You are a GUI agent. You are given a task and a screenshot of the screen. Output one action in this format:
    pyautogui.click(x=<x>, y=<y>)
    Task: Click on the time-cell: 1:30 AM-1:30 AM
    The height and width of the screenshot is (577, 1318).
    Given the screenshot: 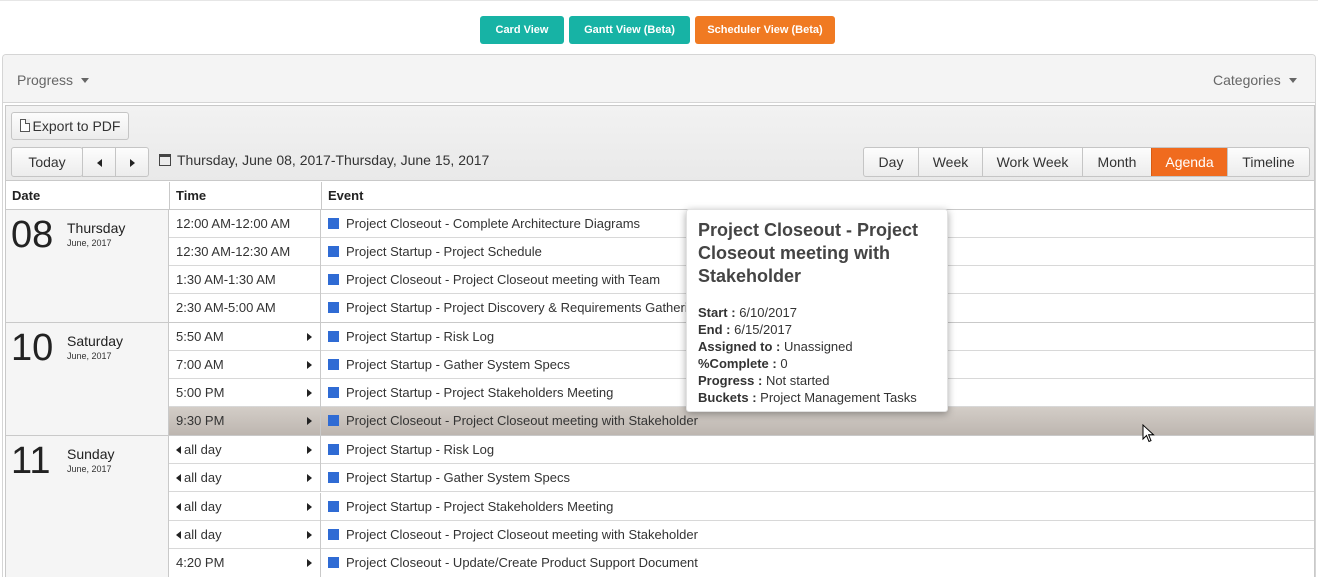 What is the action you would take?
    pyautogui.click(x=245, y=280)
    